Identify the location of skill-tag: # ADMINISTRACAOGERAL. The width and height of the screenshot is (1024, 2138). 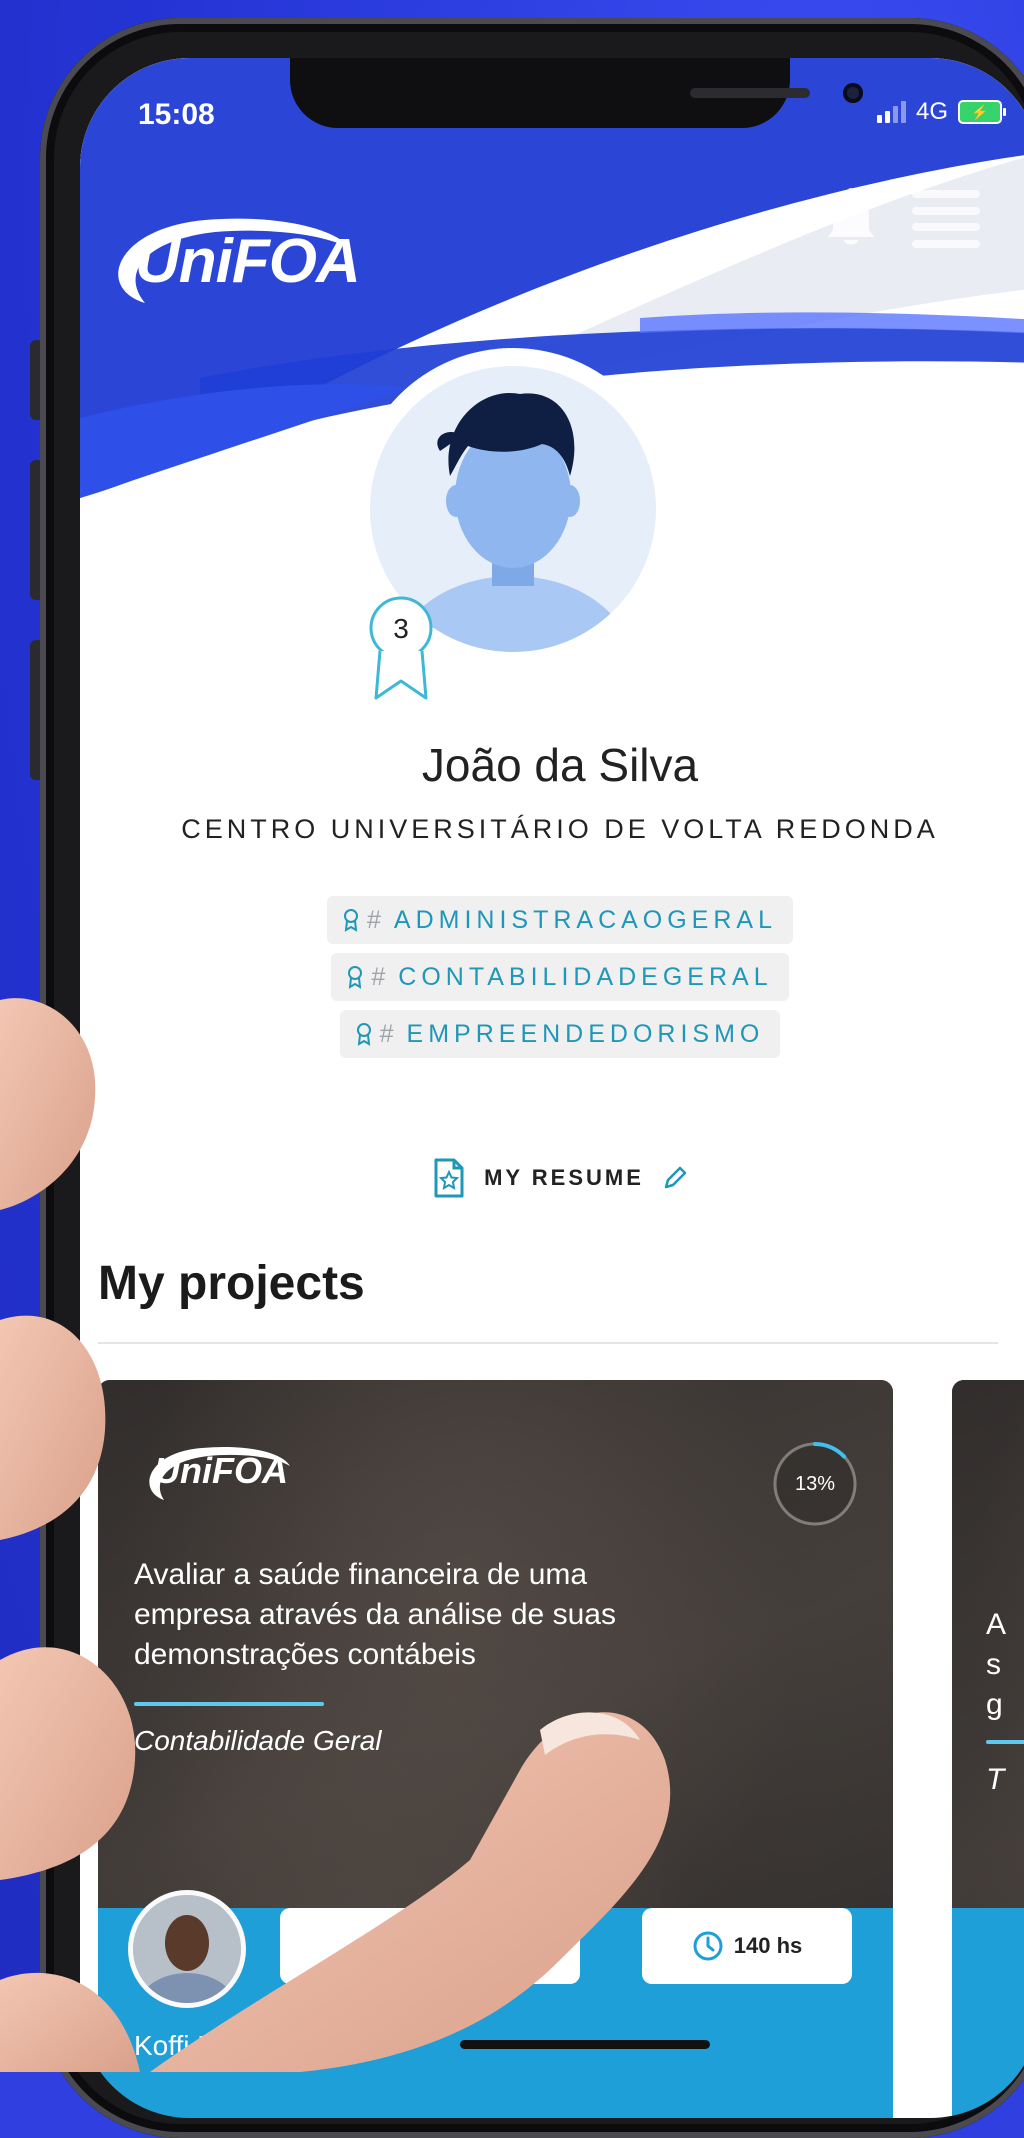
(559, 920).